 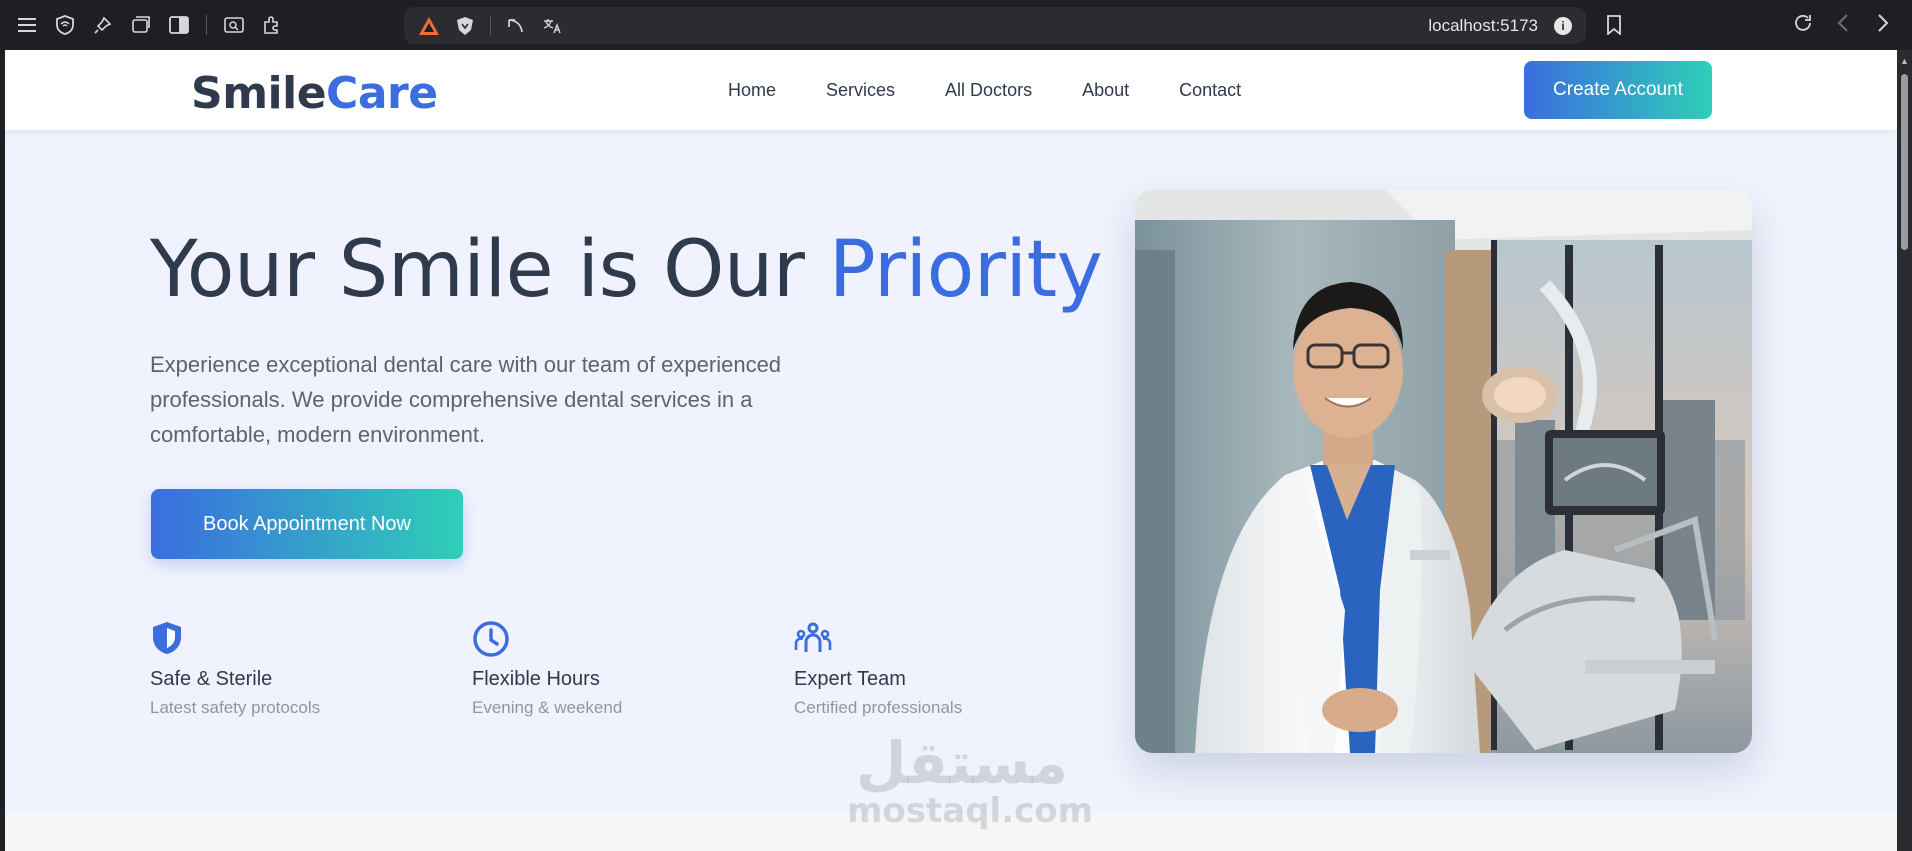 What do you see at coordinates (169, 639) in the screenshot?
I see `shield-icon` at bounding box center [169, 639].